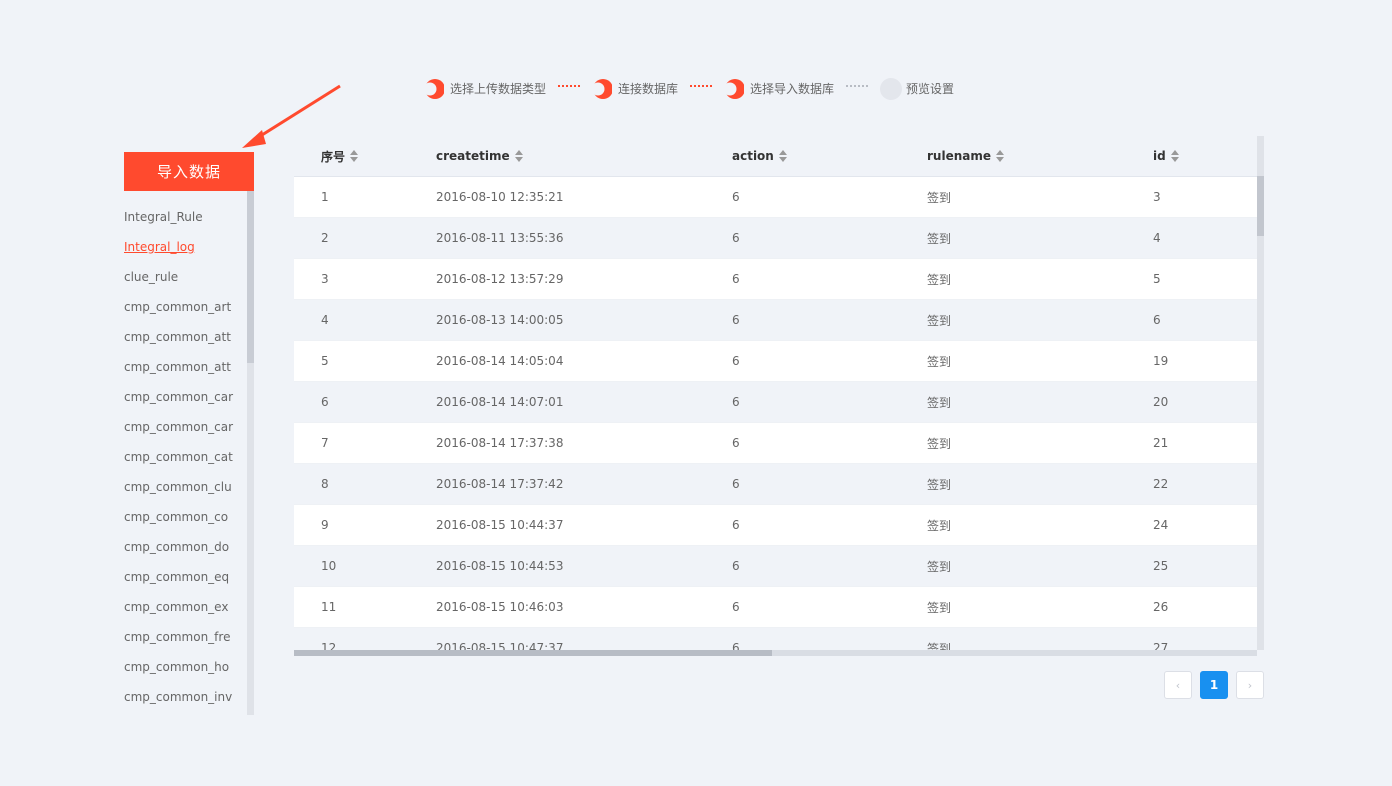 The height and width of the screenshot is (786, 1392). I want to click on table-cell: 2016-08-11 13:55:36, so click(584, 238).